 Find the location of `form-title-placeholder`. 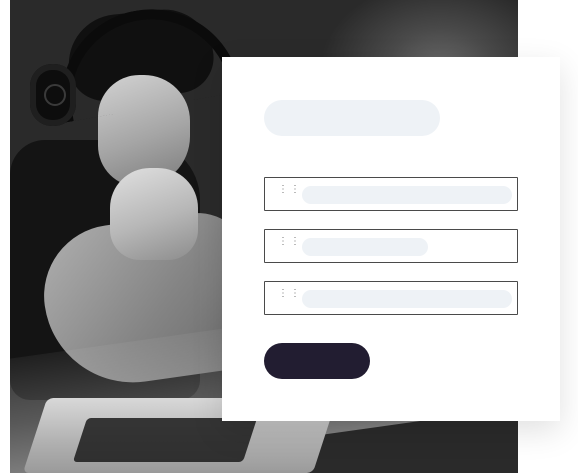

form-title-placeholder is located at coordinates (352, 118).